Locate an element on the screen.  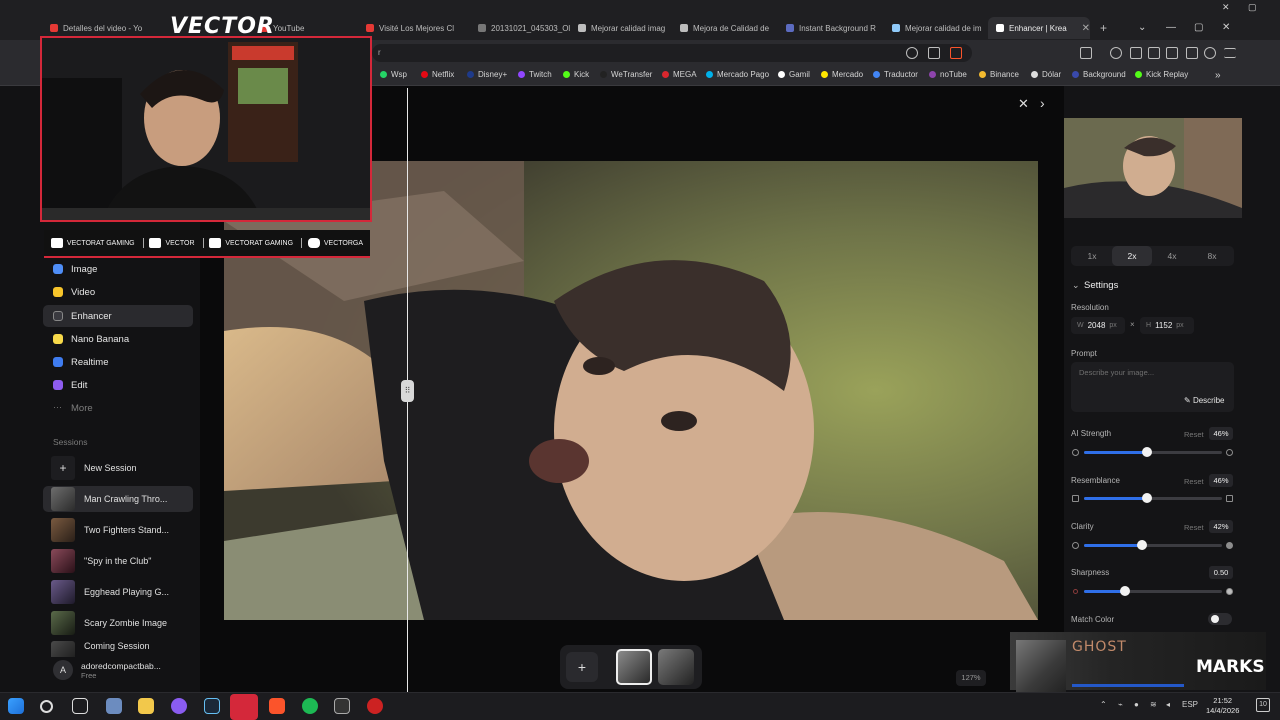
sharpness-slider is located at coordinates (1153, 591).